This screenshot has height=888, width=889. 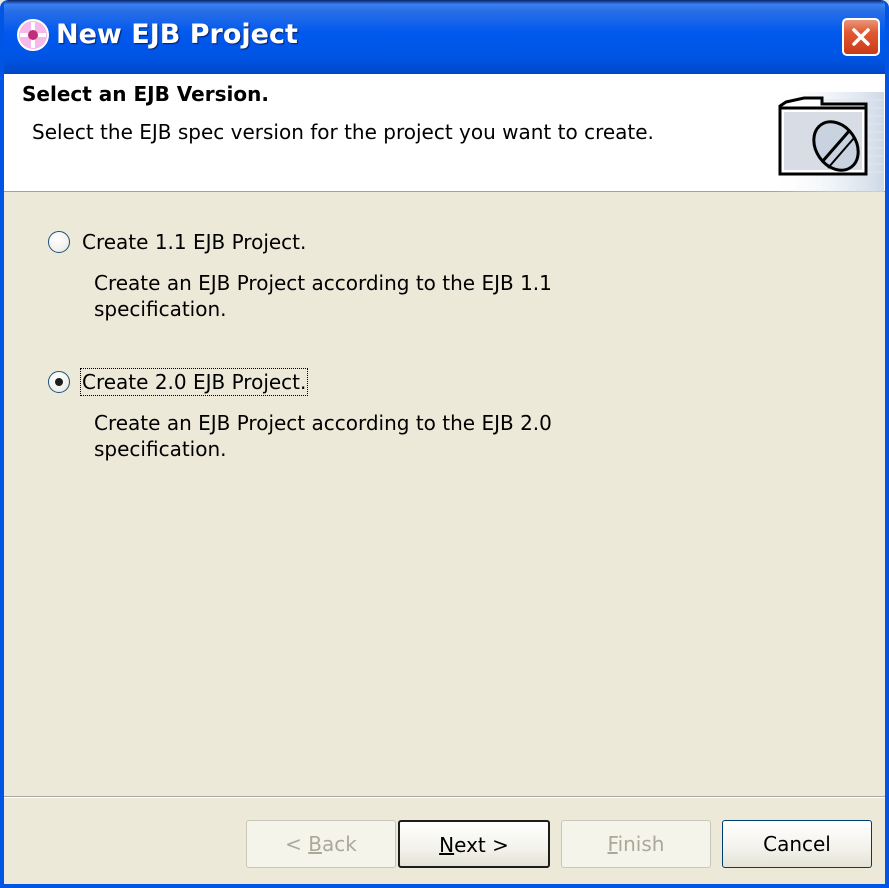 What do you see at coordinates (444, 37) in the screenshot?
I see `title-bar: New EJB Project` at bounding box center [444, 37].